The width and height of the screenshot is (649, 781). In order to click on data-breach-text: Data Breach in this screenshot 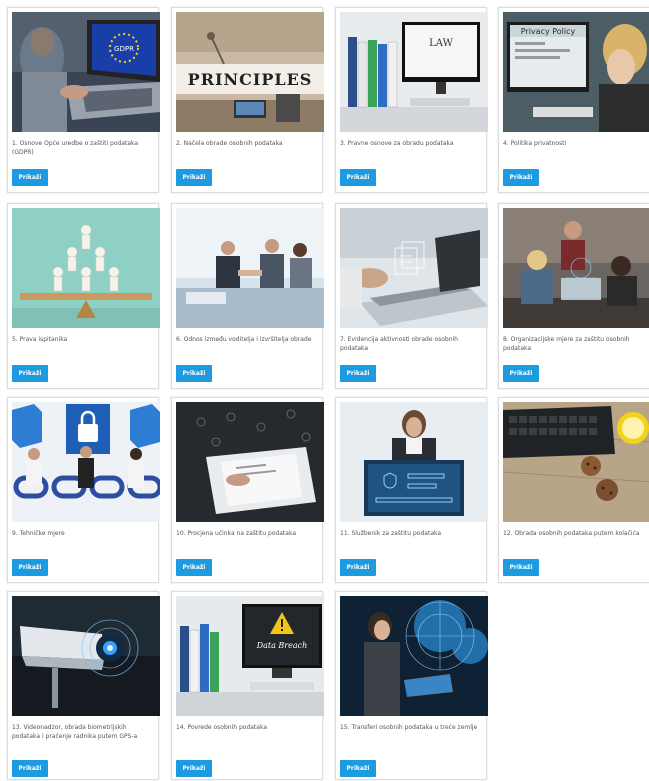, I will do `click(282, 645)`.